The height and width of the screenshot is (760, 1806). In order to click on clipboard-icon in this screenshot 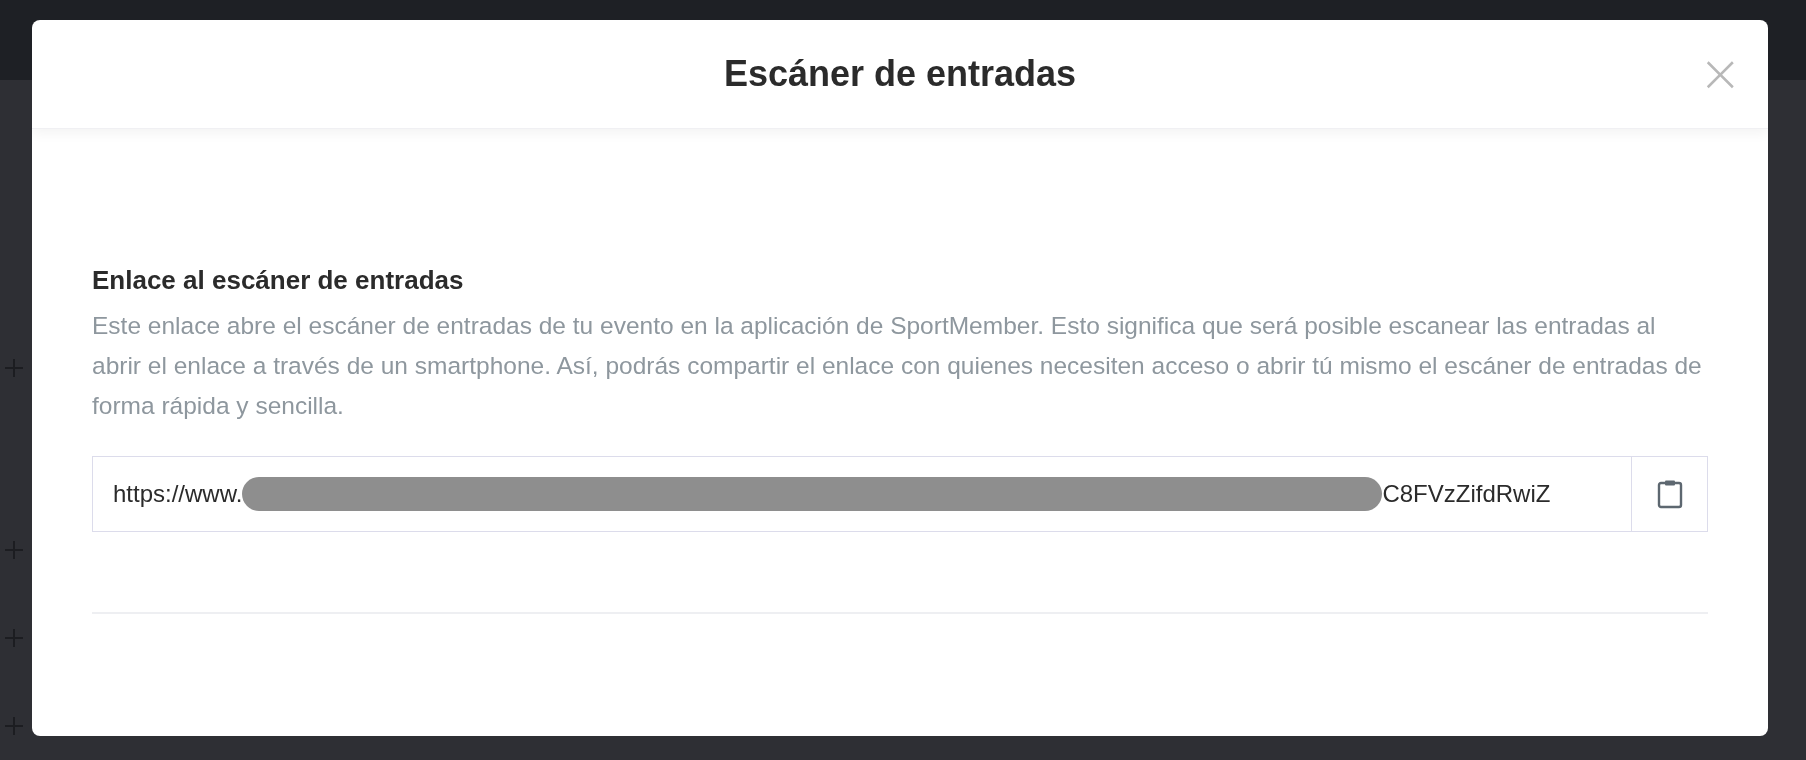, I will do `click(1669, 494)`.